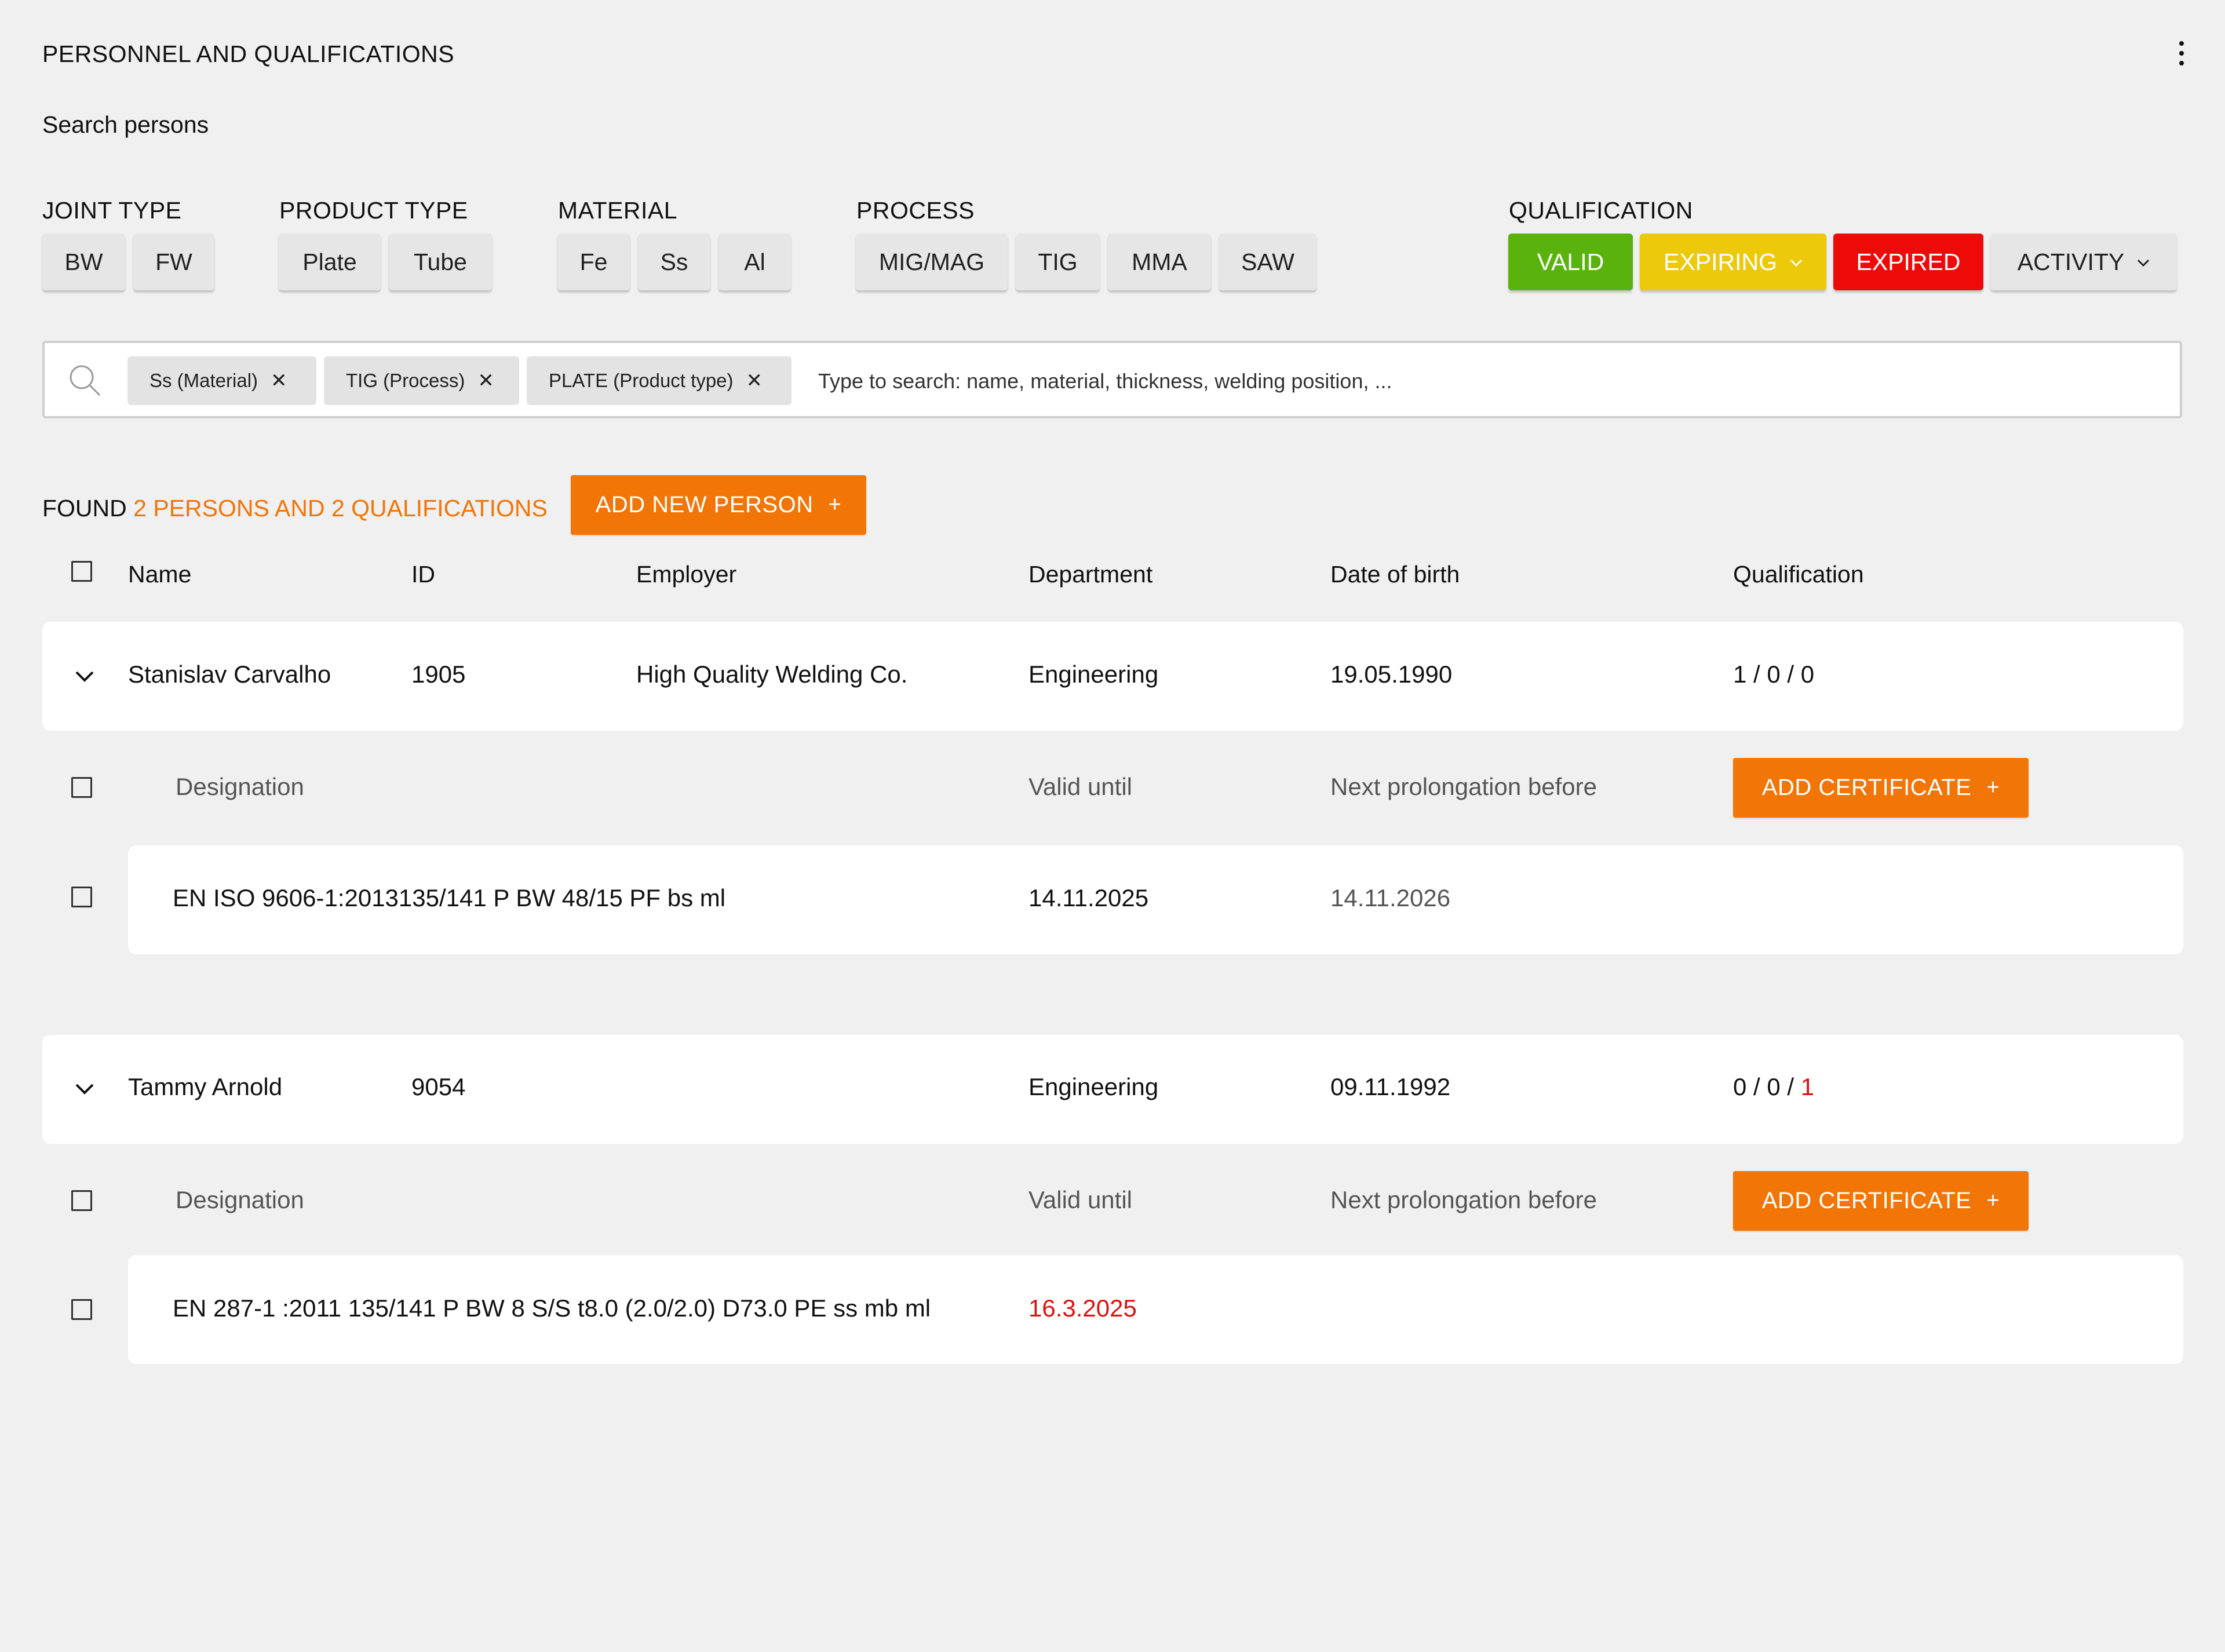 This screenshot has width=2225, height=1652. I want to click on search-tag-label: PLATE (Product type), so click(642, 381).